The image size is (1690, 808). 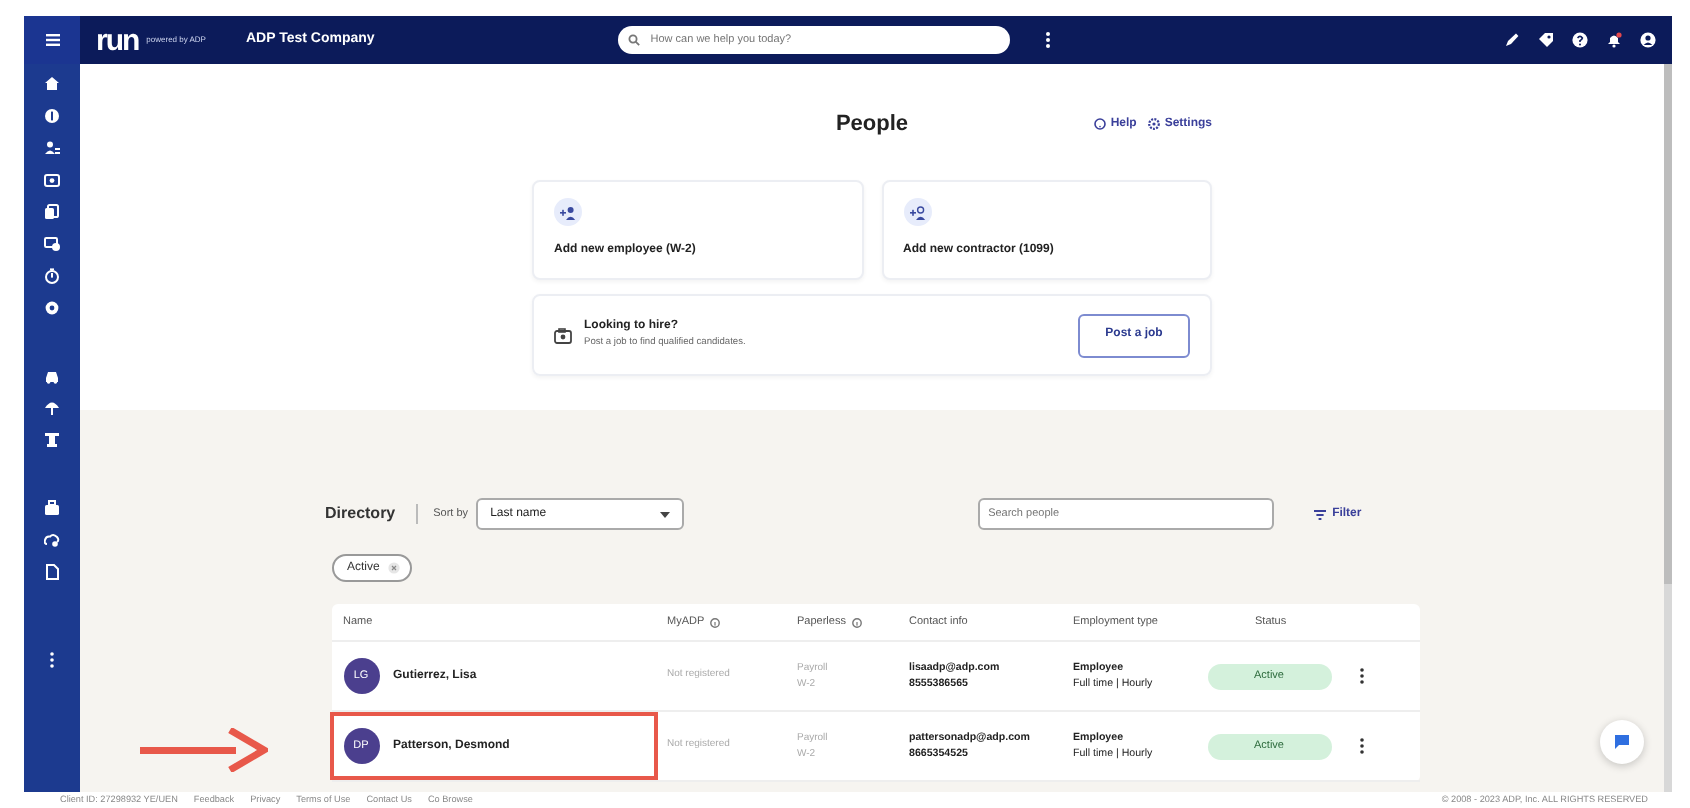 I want to click on bell-icon, so click(x=1614, y=40).